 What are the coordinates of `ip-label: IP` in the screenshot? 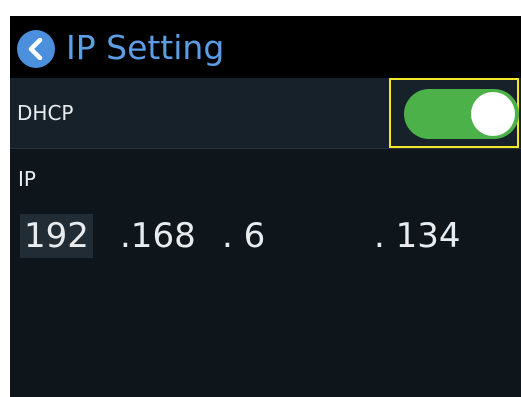 It's located at (27, 179).